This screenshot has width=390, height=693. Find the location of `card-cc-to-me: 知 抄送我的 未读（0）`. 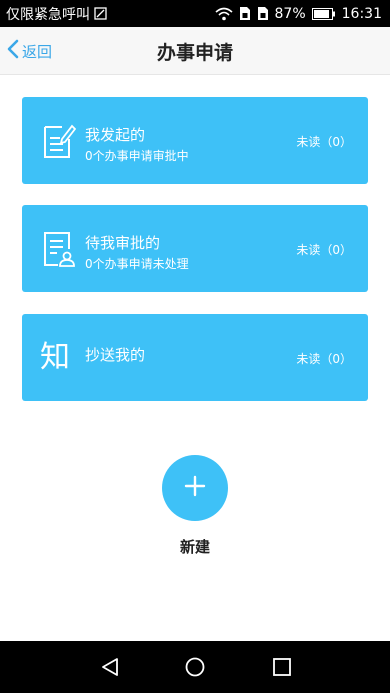

card-cc-to-me: 知 抄送我的 未读（0） is located at coordinates (195, 357).